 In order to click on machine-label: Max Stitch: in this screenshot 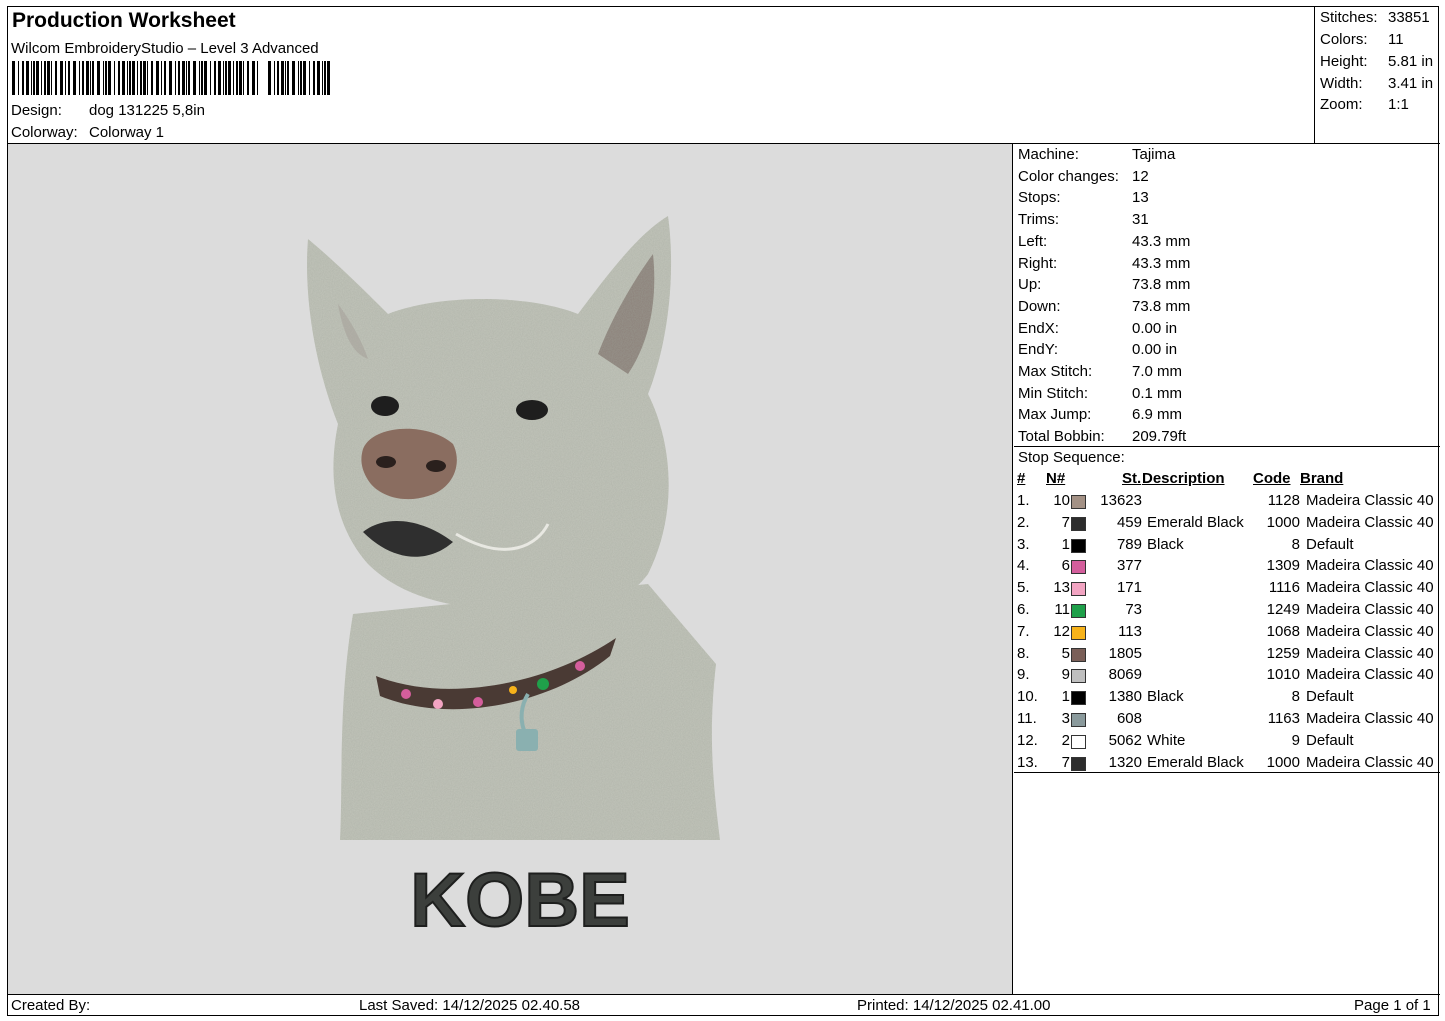, I will do `click(1055, 371)`.